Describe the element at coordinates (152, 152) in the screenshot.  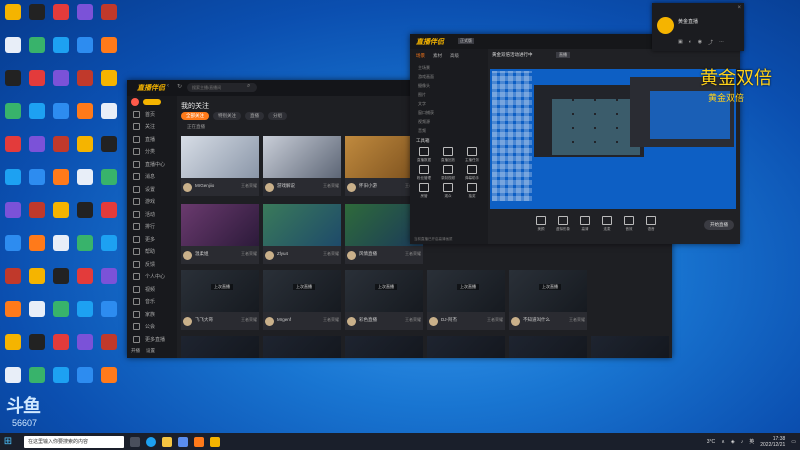
I see `sidebar-item: 分类` at that location.